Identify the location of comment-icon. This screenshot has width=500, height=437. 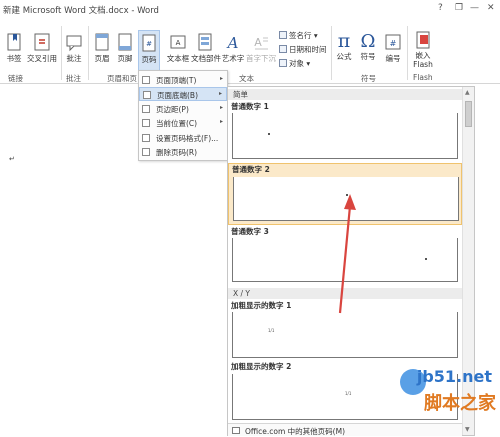
(74, 43).